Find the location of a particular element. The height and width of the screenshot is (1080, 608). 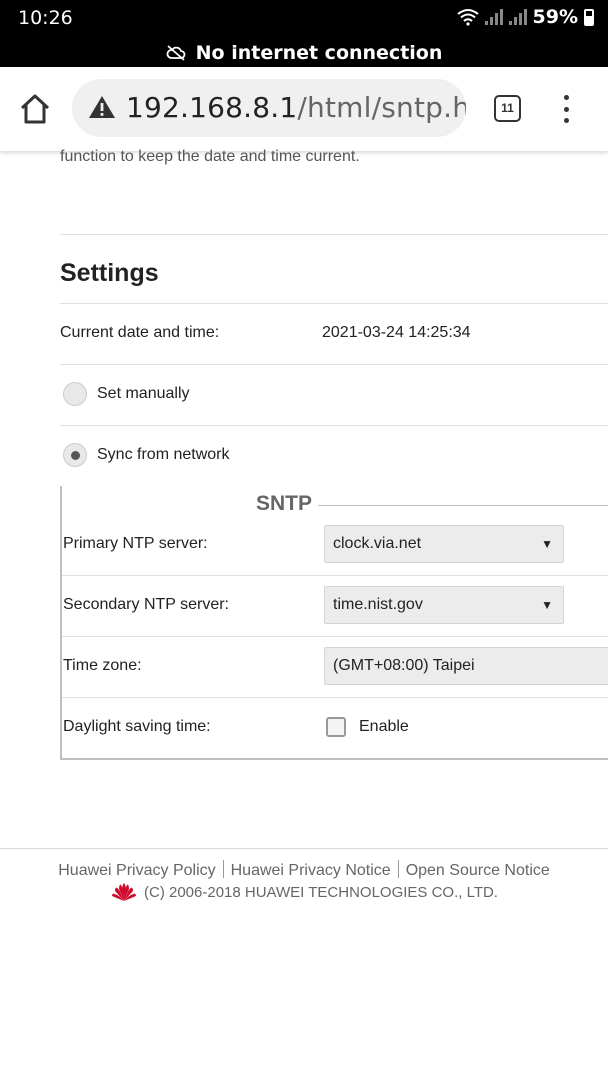

primary-ntp-value: clock.via.net is located at coordinates (377, 543).